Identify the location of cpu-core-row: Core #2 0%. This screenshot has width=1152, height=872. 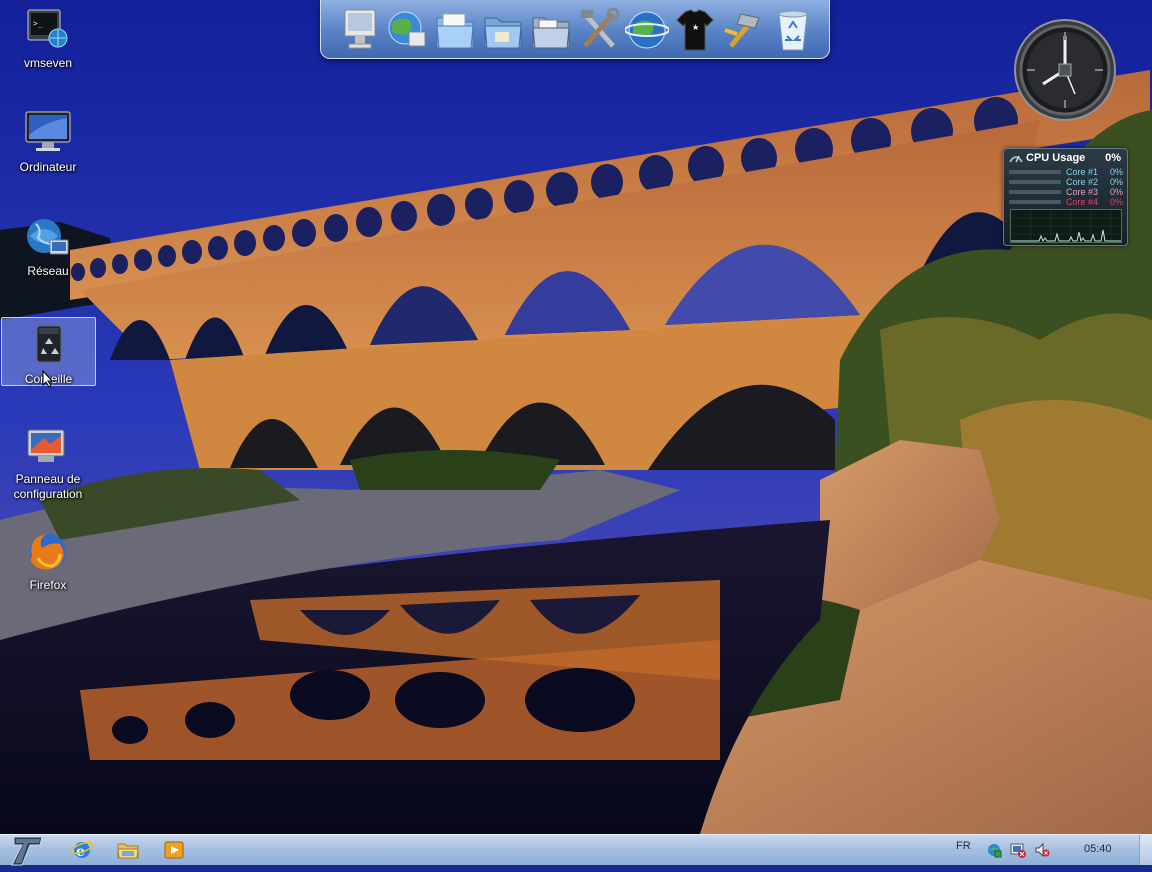
(1066, 182).